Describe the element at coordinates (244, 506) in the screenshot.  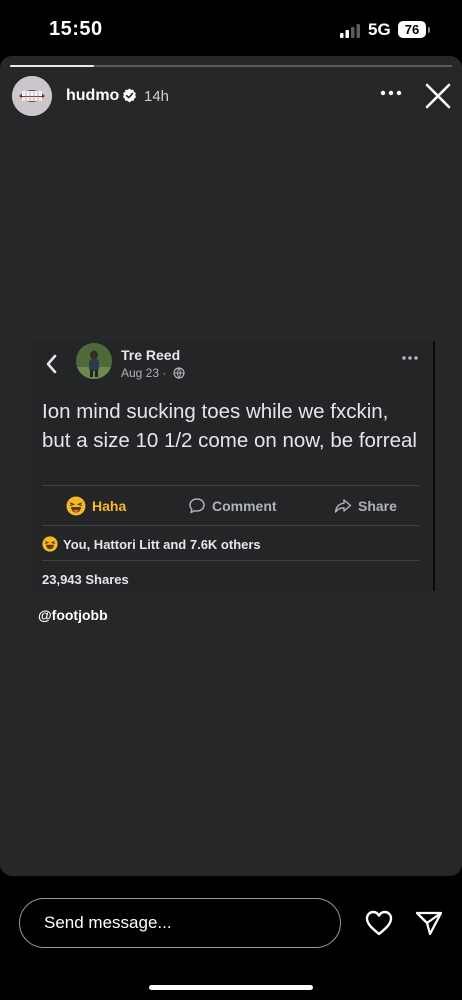
I see `comment-label: Comment` at that location.